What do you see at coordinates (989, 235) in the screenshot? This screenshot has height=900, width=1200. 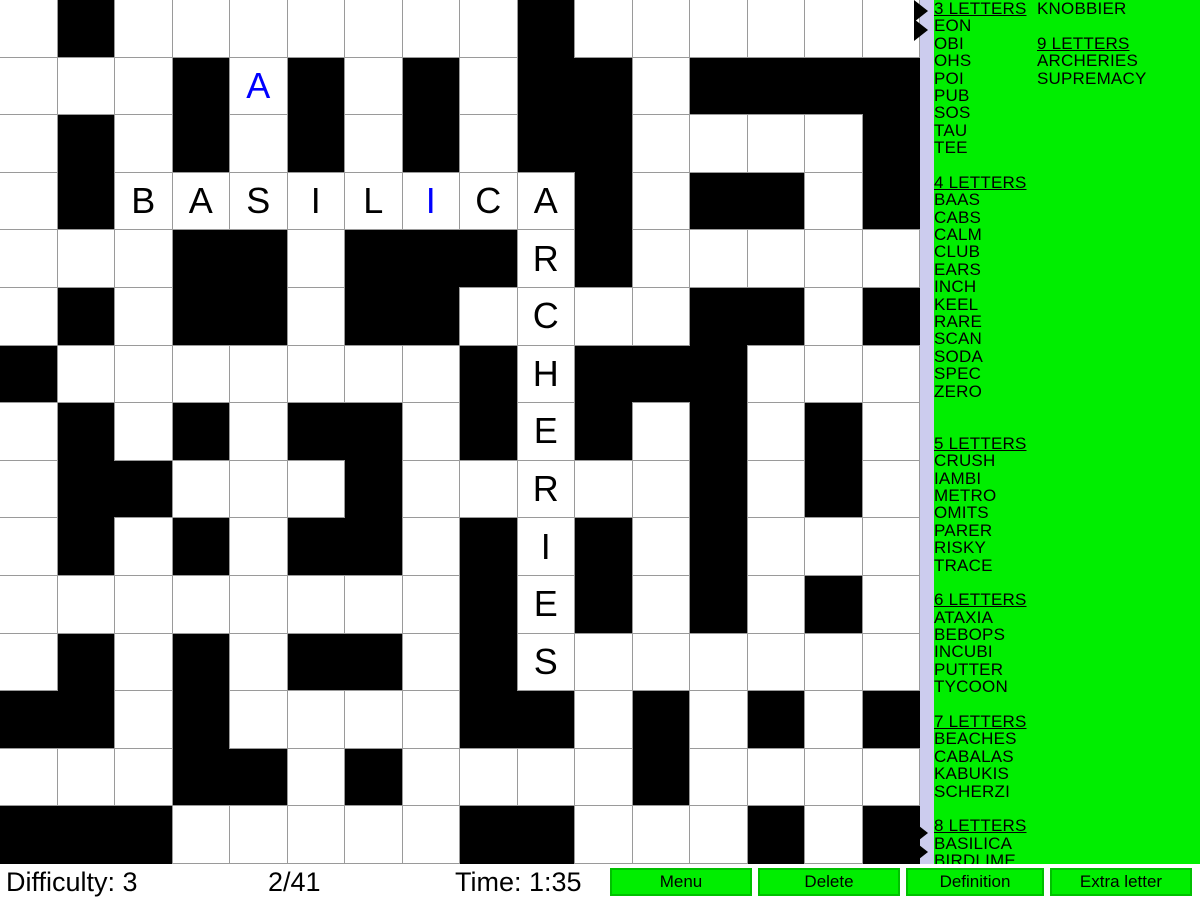 I see `word-list-item: CALM` at bounding box center [989, 235].